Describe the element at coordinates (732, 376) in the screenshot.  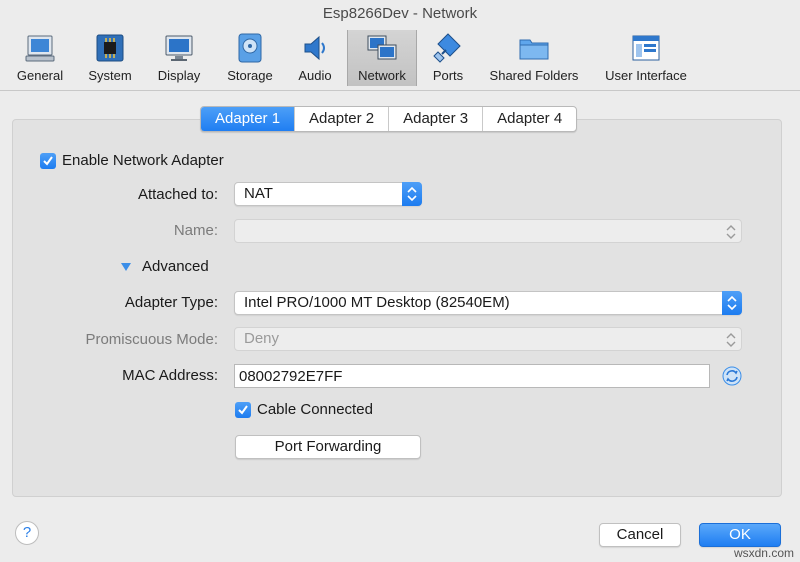
I see `refresh-mac-icon` at that location.